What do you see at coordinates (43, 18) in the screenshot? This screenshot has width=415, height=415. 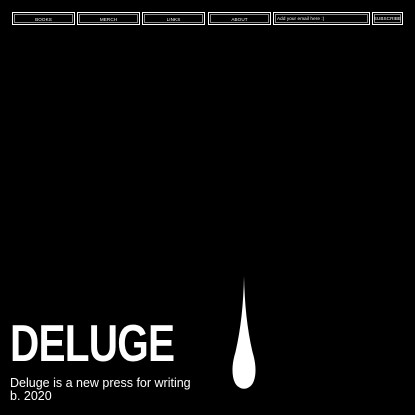 I see `nav-books-button: BOOKS` at bounding box center [43, 18].